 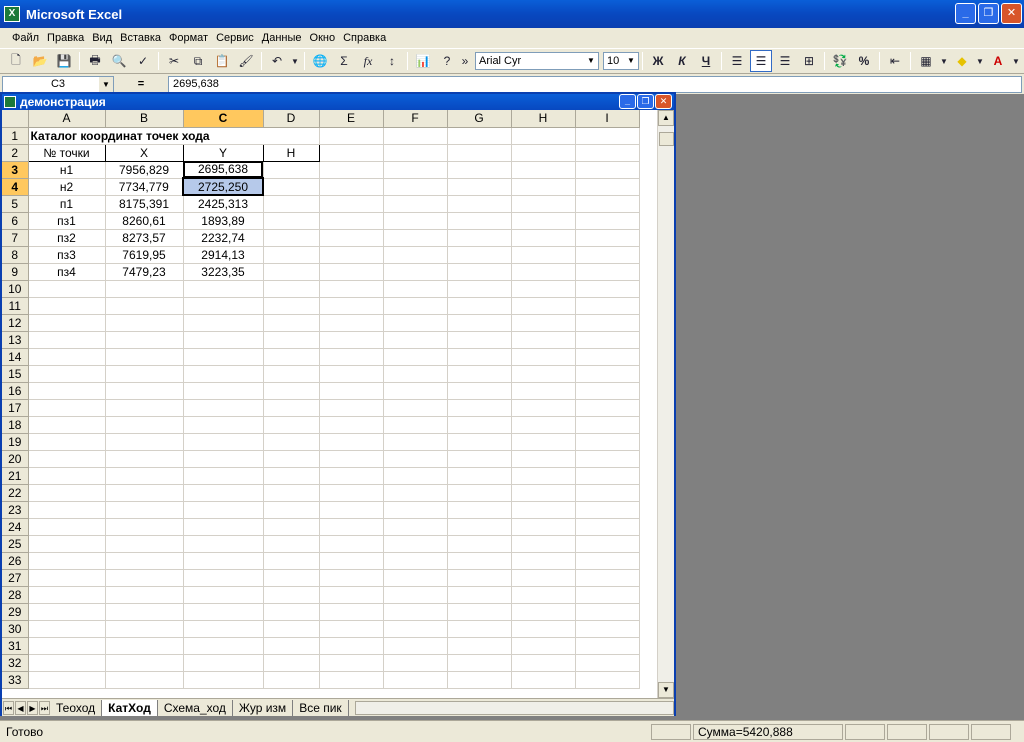 I want to click on row-header: 22, so click(x=15, y=493).